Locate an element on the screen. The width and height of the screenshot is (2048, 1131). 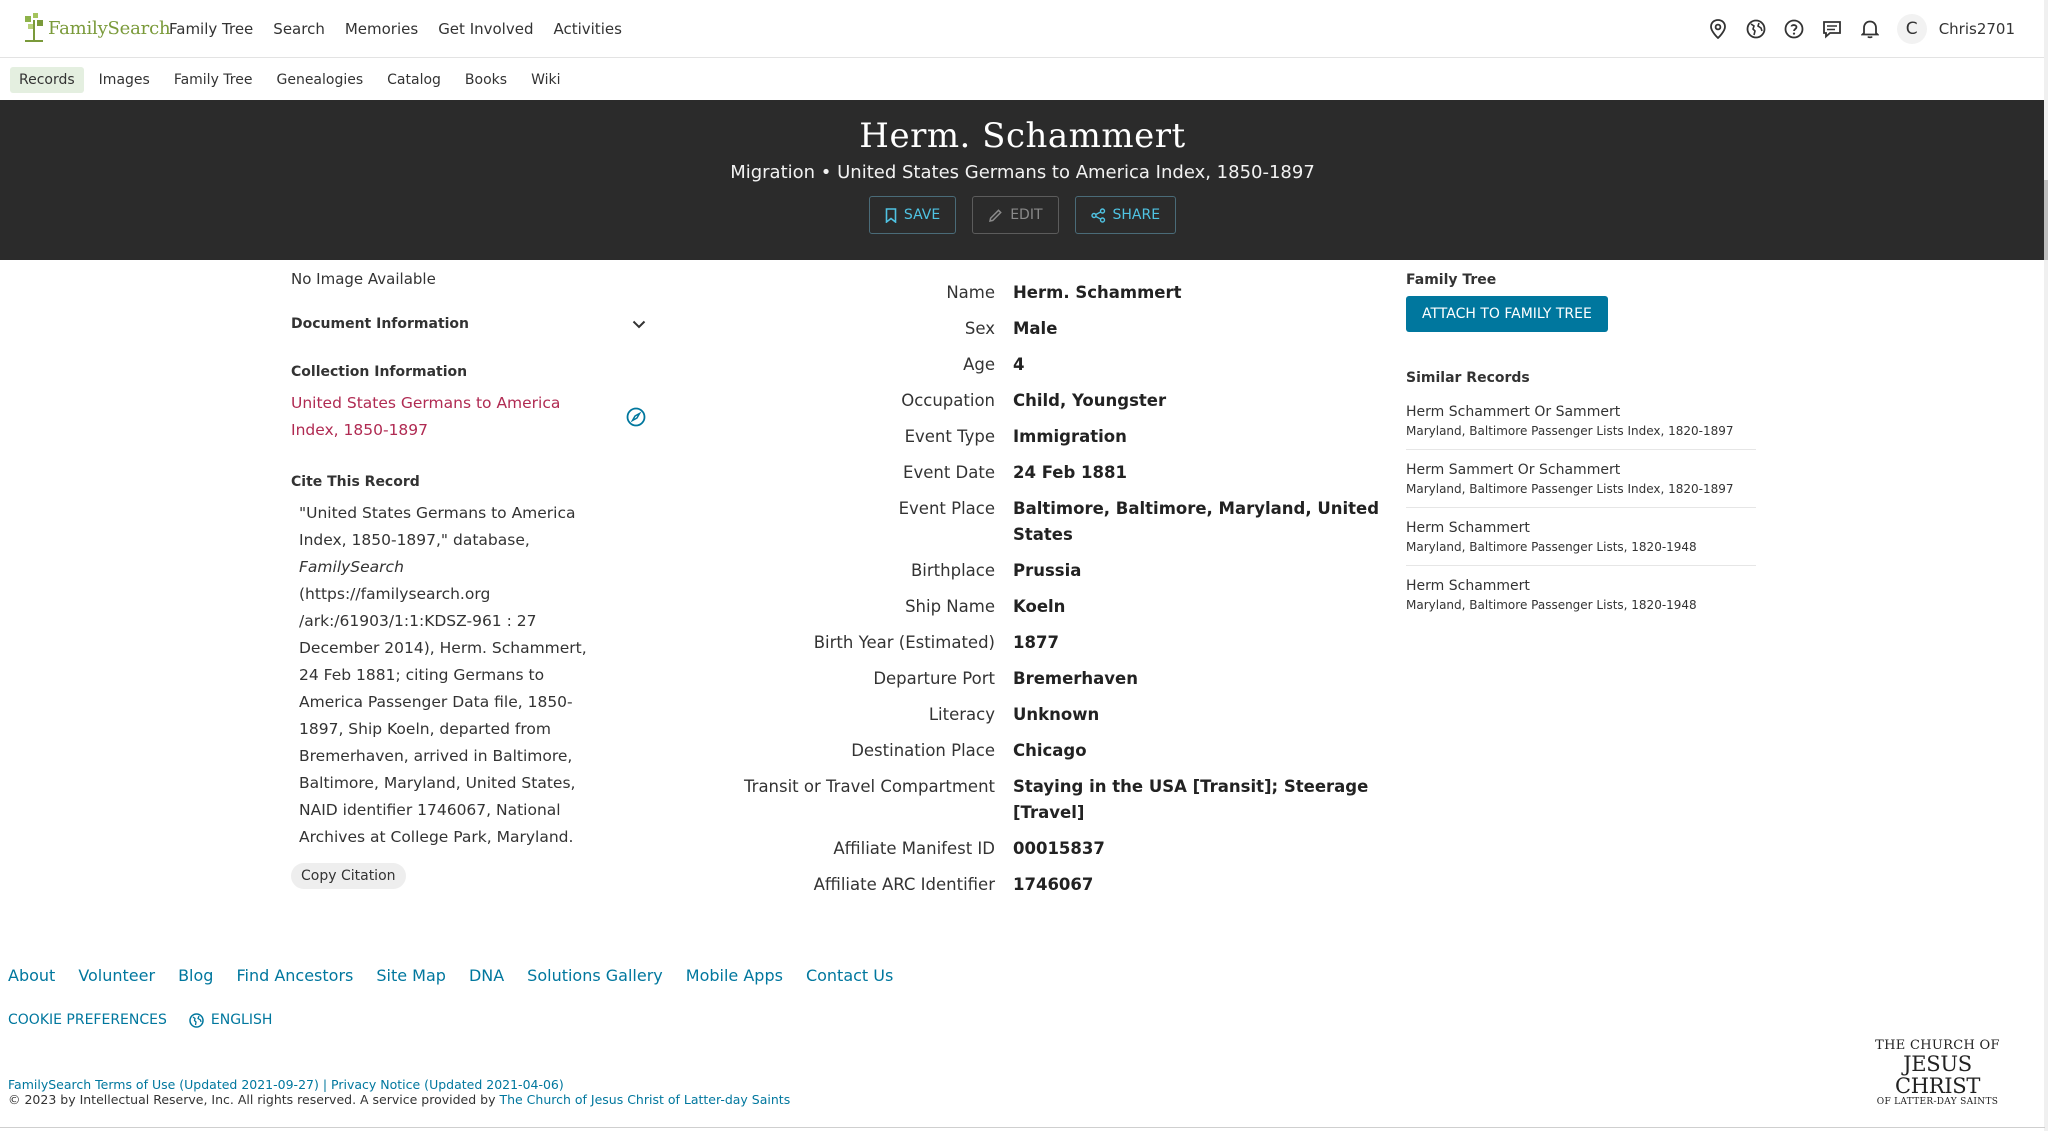
header-actions: C Chris2701 is located at coordinates (1857, 29).